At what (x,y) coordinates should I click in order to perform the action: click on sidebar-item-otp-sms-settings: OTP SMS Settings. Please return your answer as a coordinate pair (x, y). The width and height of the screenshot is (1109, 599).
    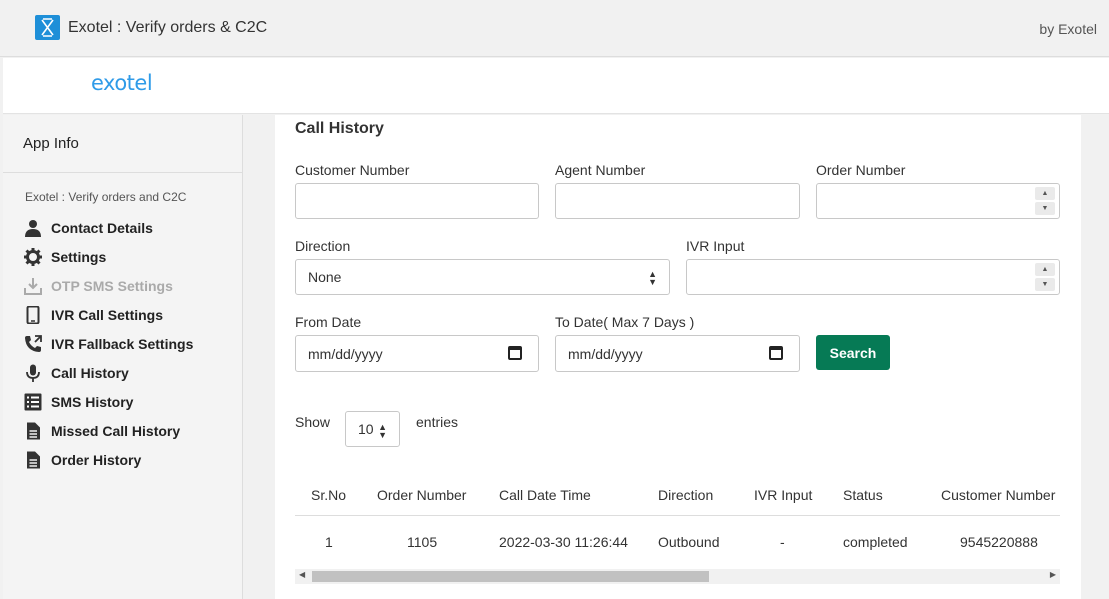
    Looking at the image, I should click on (108, 285).